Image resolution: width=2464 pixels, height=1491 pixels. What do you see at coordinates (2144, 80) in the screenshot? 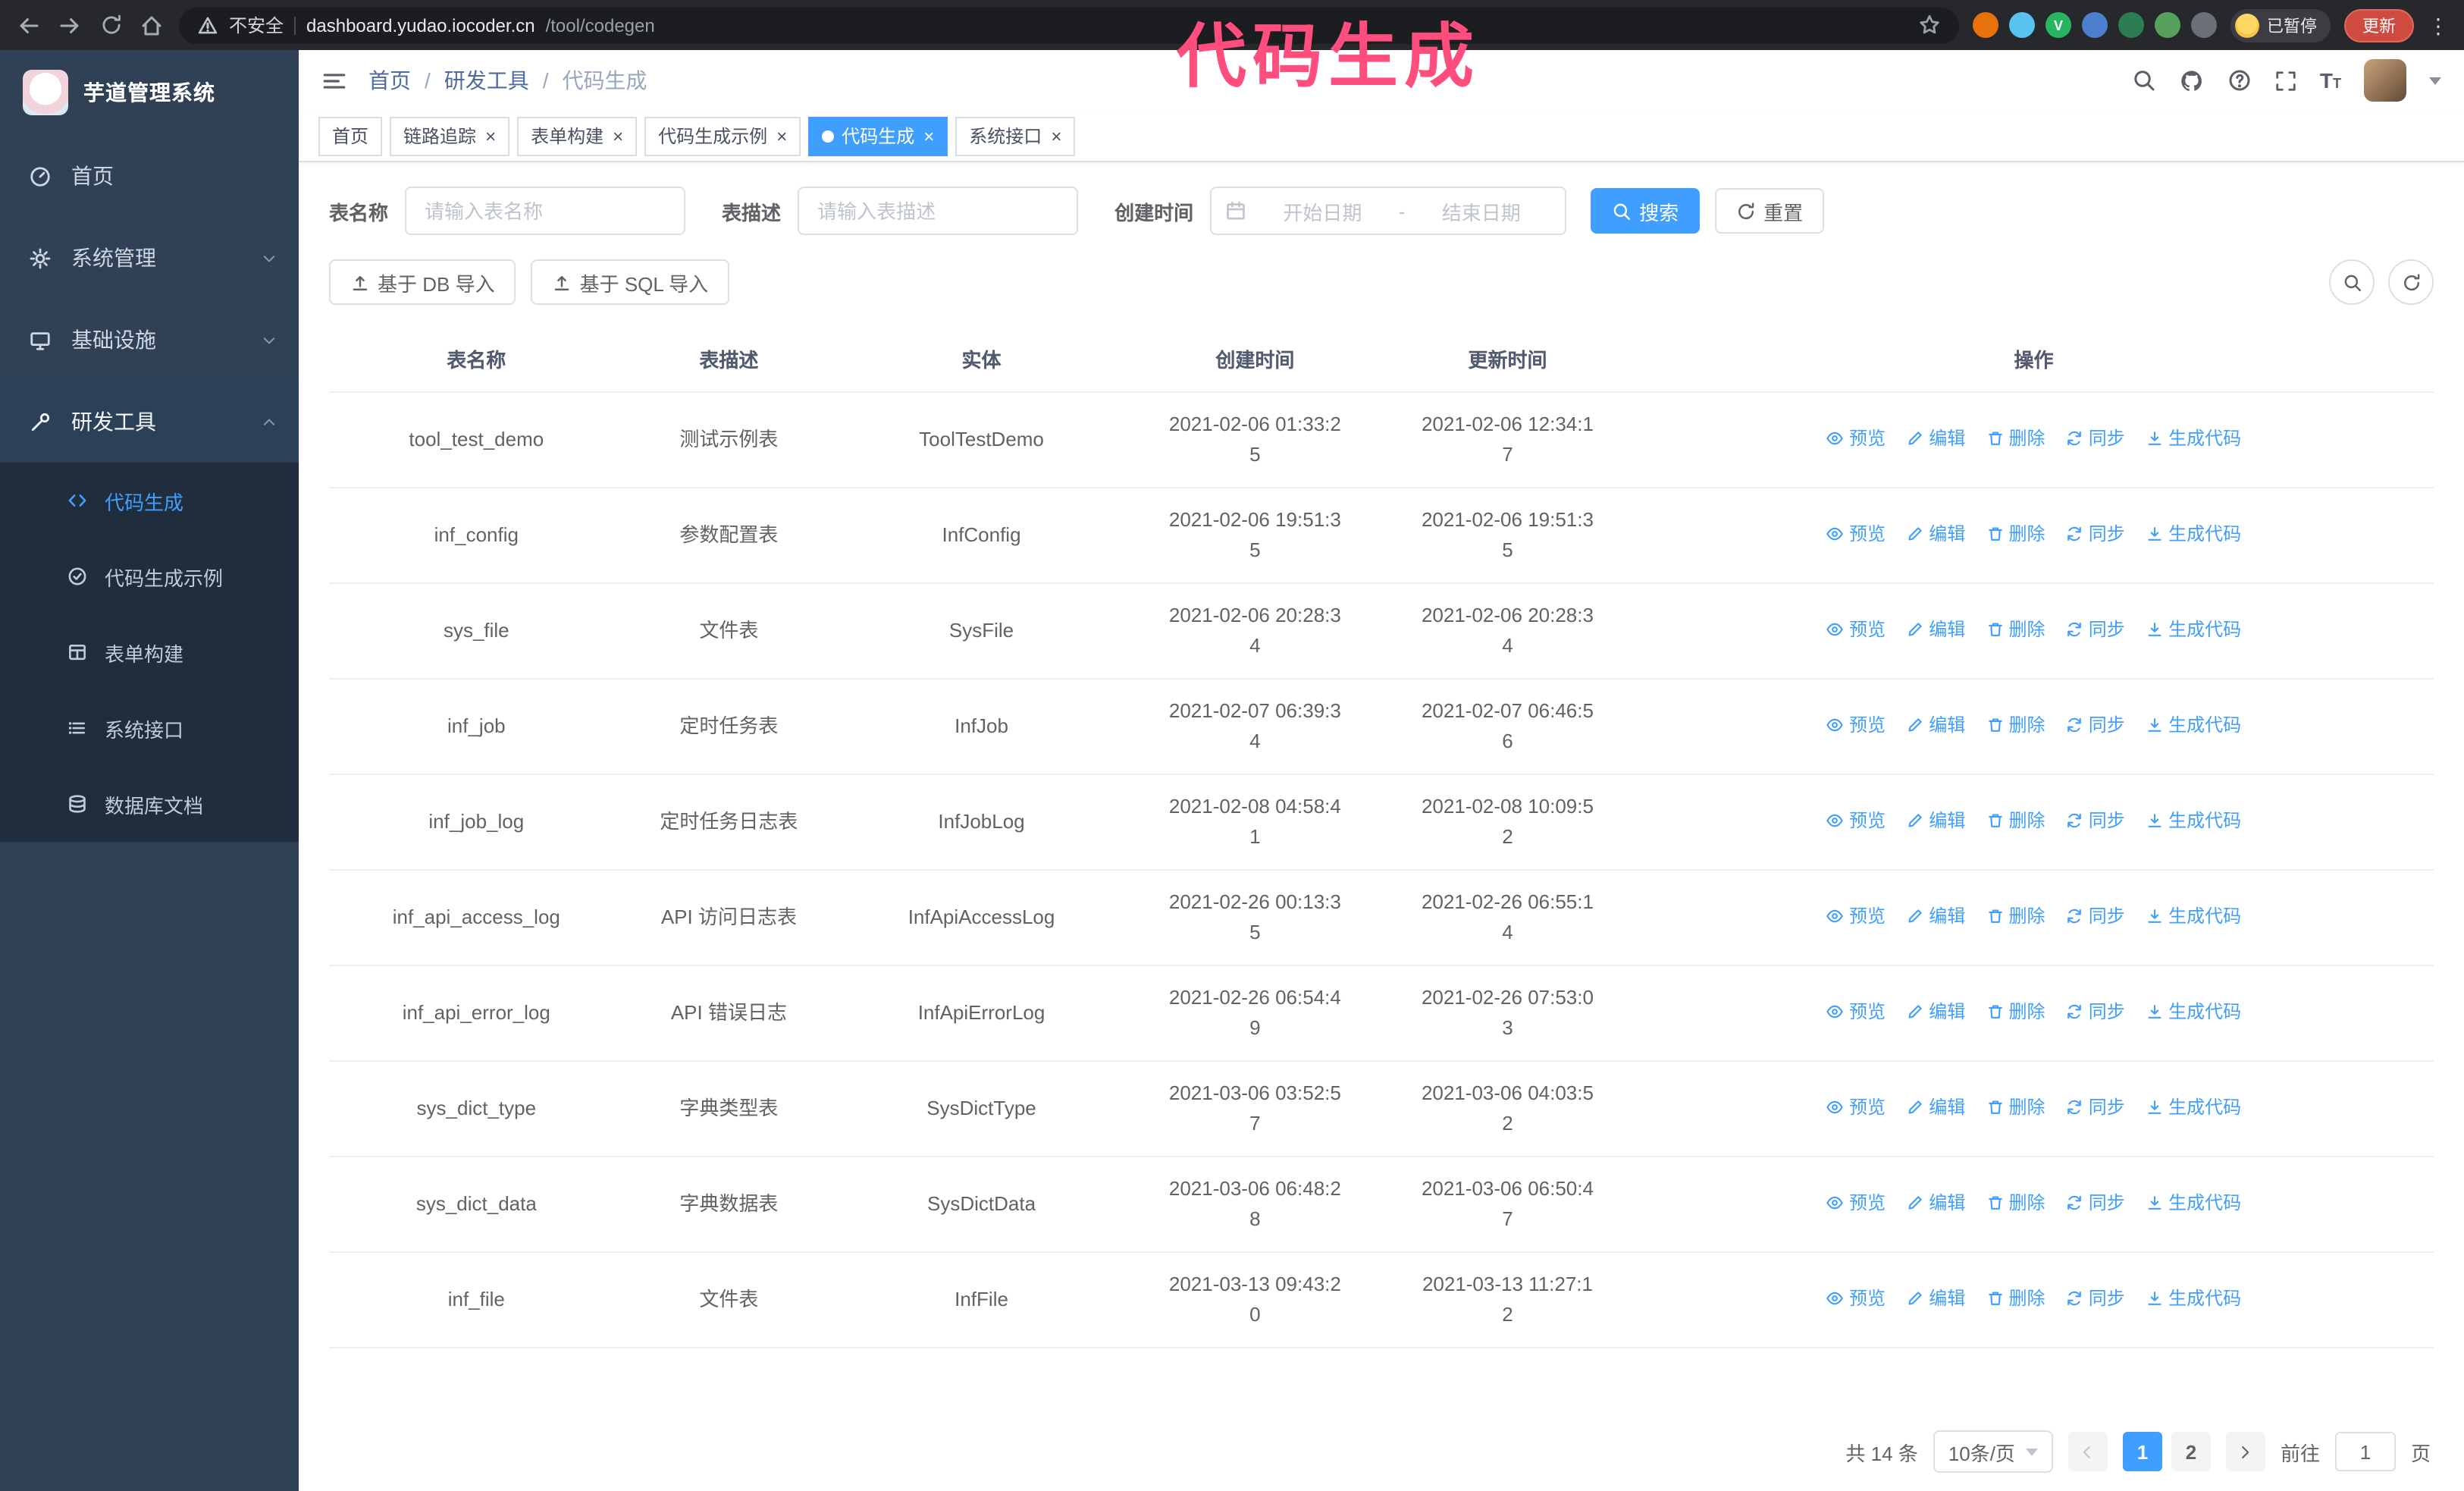
I see `search-icon` at bounding box center [2144, 80].